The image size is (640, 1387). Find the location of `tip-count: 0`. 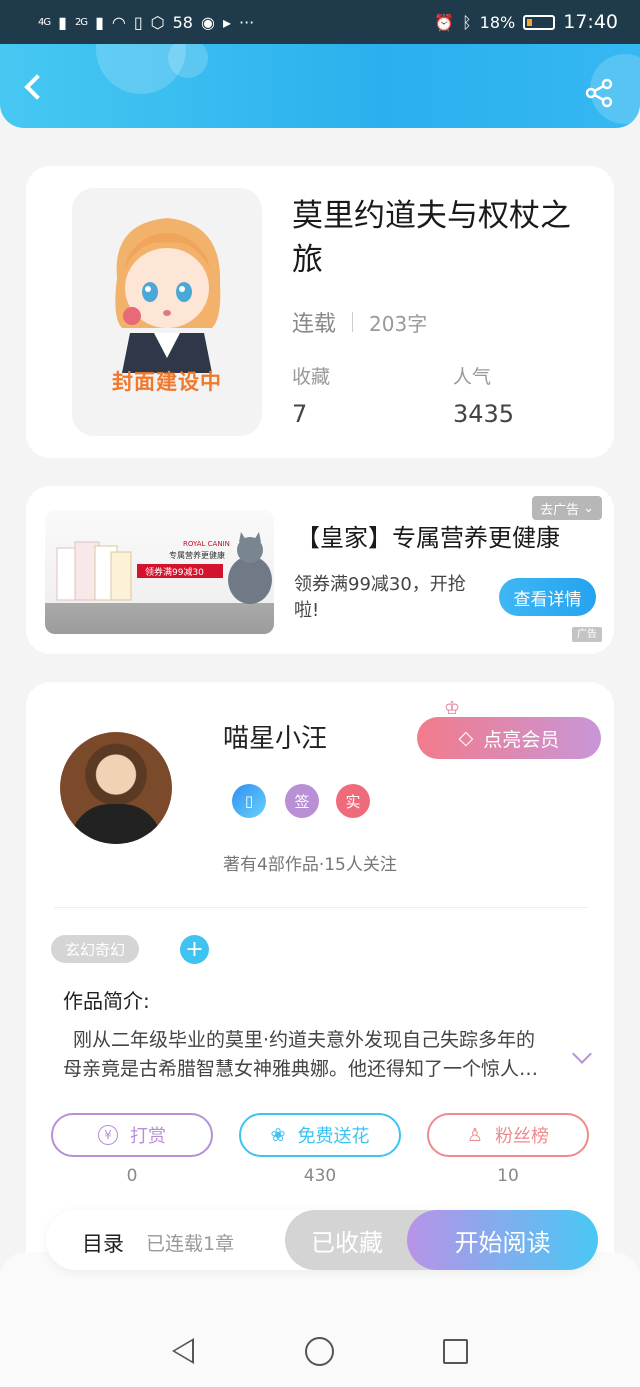

tip-count: 0 is located at coordinates (132, 1176).